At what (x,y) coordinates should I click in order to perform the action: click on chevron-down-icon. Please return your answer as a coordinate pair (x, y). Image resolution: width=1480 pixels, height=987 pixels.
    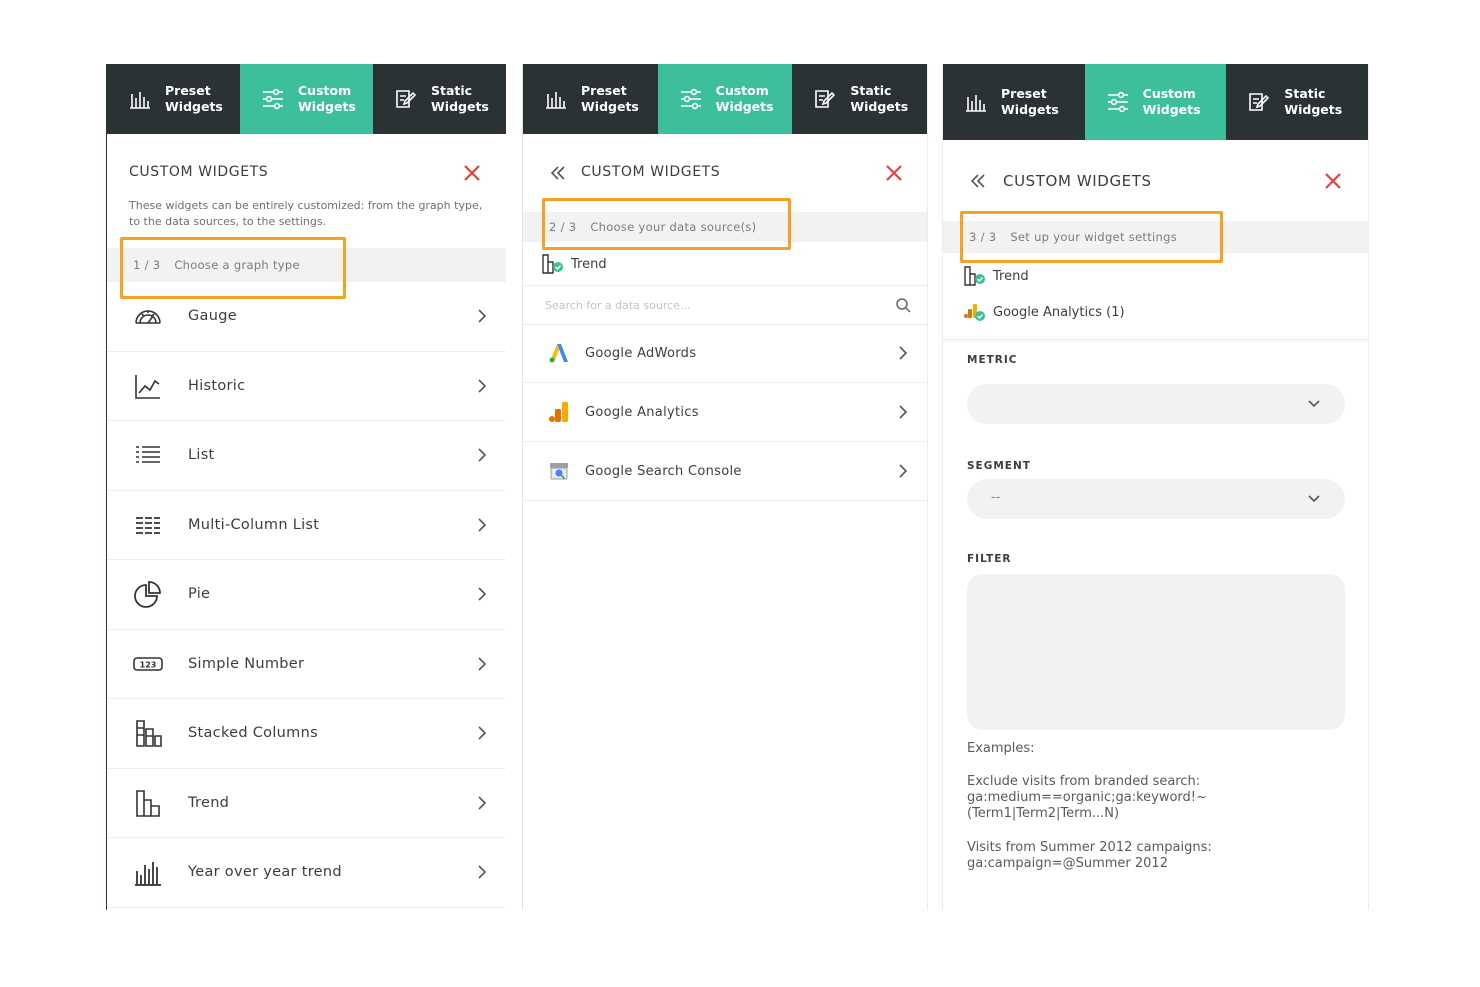
    Looking at the image, I should click on (1314, 404).